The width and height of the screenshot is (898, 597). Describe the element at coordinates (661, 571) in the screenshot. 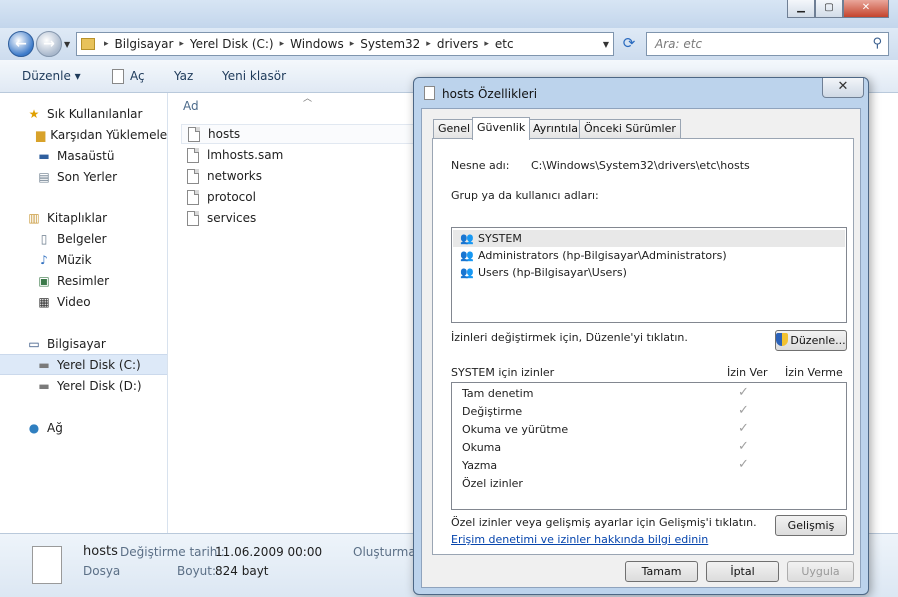

I see `ok-button: Tamam` at that location.